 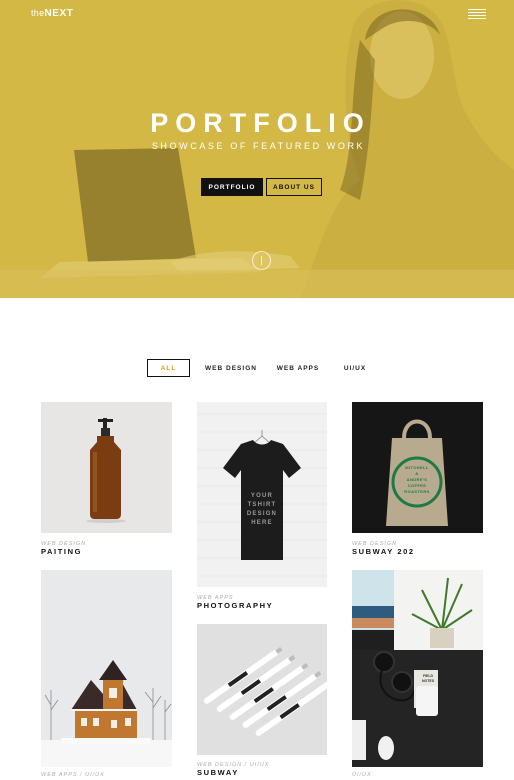 I want to click on portfolio-title: SUBWAY, so click(x=218, y=772).